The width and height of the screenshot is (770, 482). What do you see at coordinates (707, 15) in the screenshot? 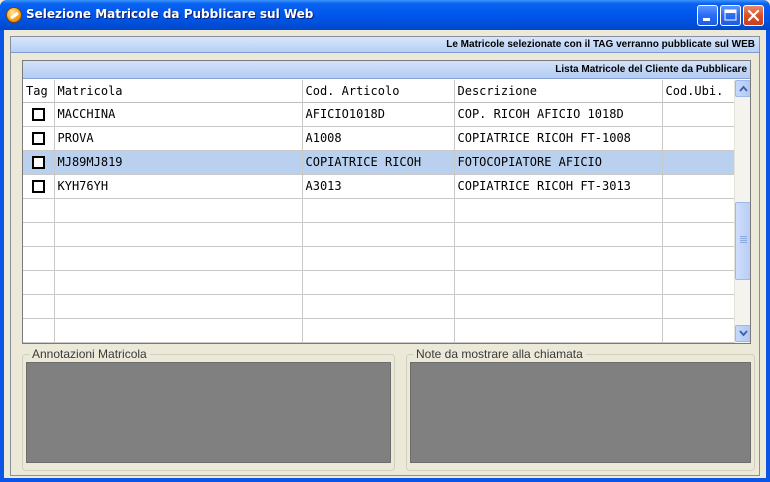
I see `minimize-button` at bounding box center [707, 15].